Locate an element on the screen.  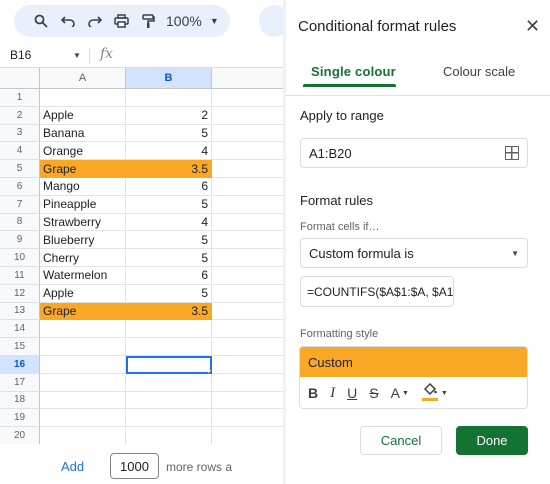
column-header-a: A is located at coordinates (83, 78).